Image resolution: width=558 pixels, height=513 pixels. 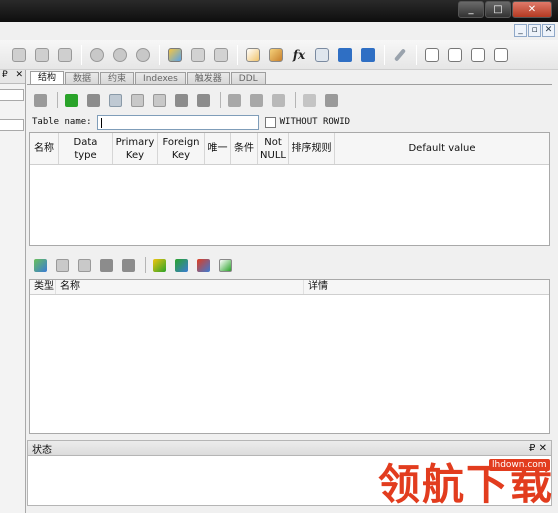 I want to click on column-header-name: 名称, so click(x=44, y=148).